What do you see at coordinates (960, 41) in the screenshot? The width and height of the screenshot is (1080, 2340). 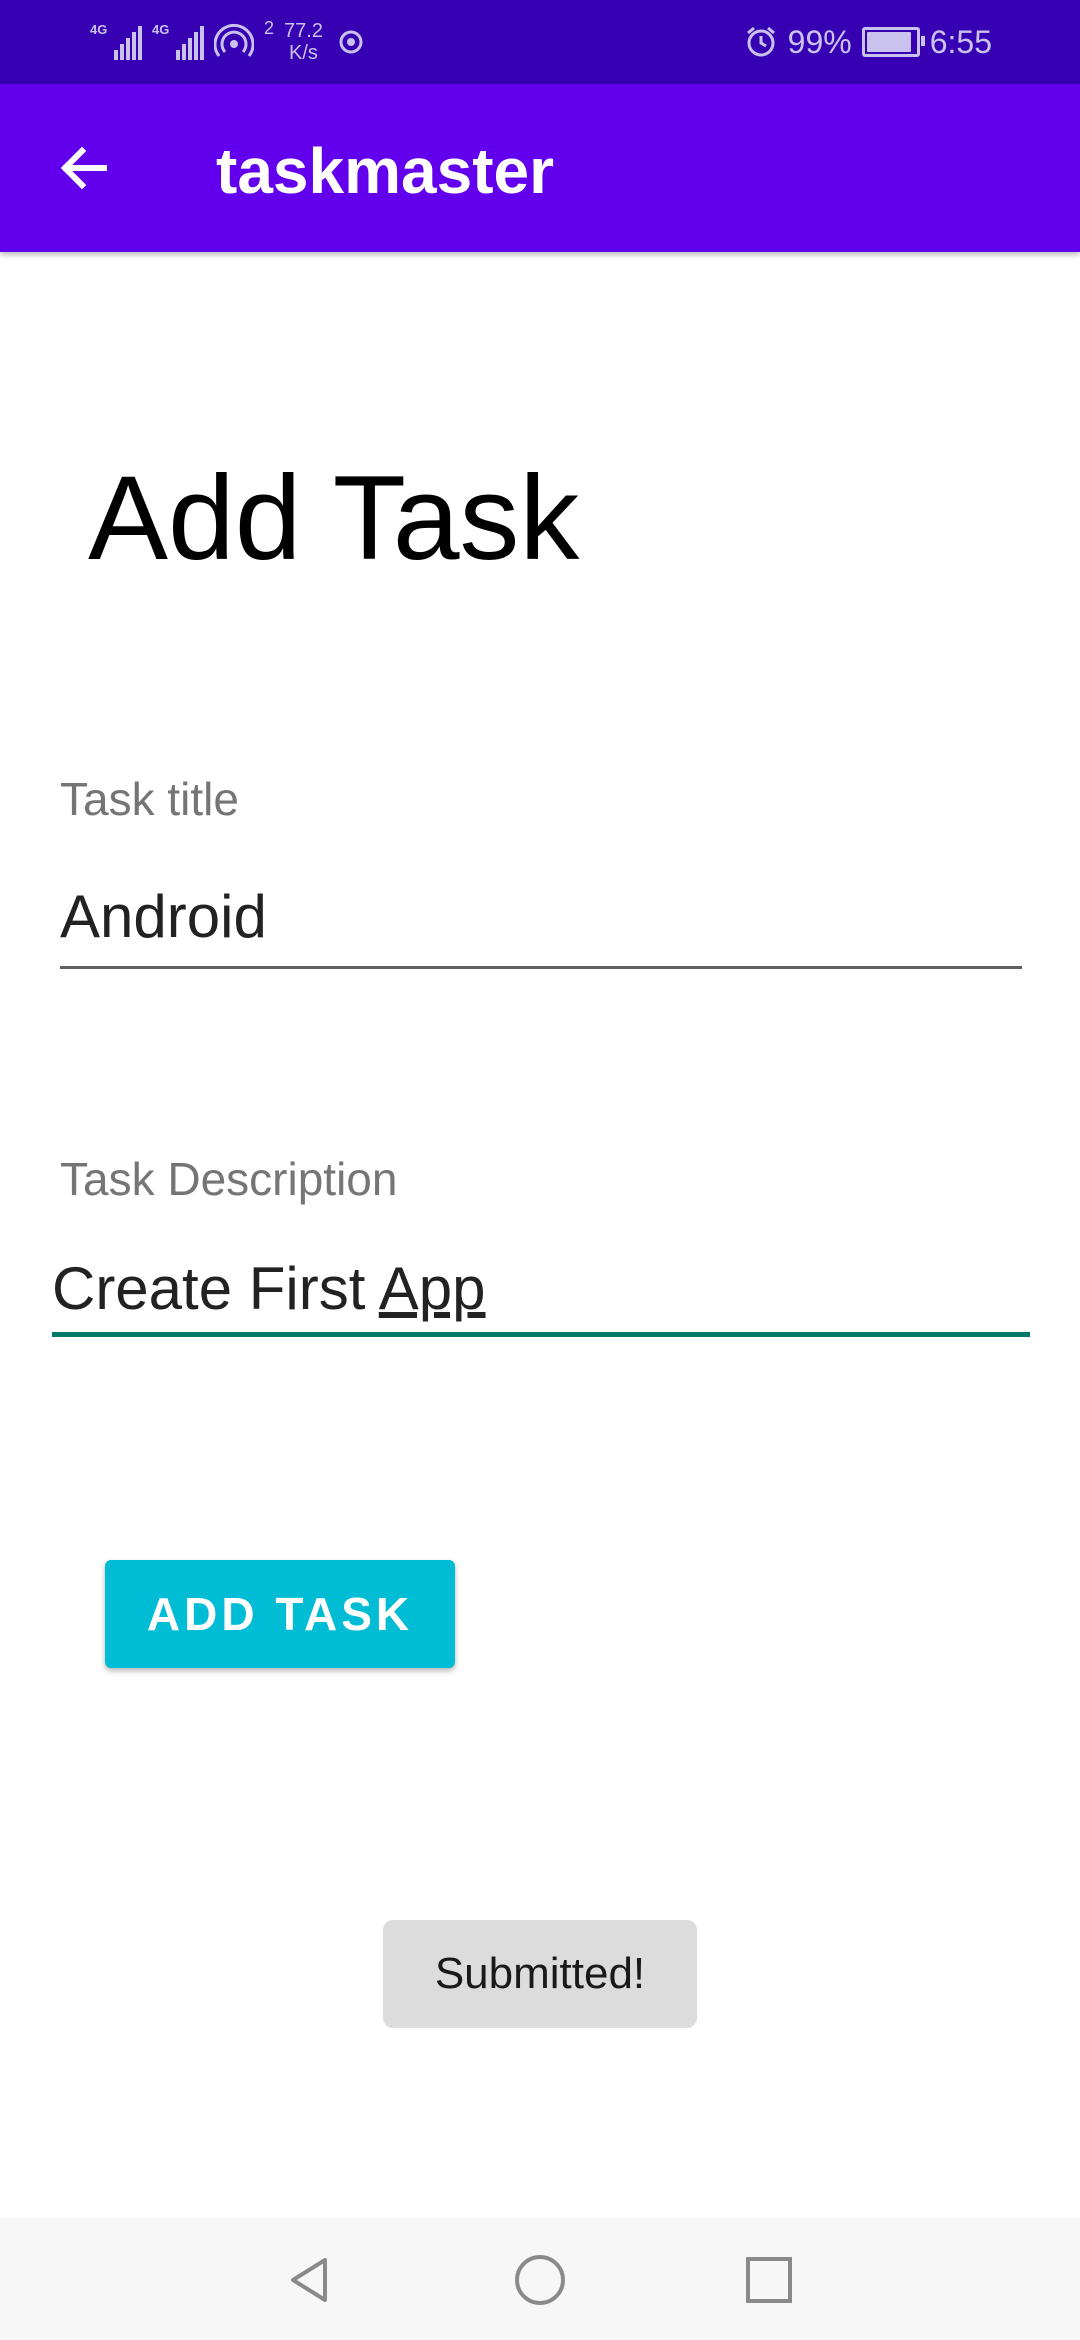 I see `clock: 6:55` at bounding box center [960, 41].